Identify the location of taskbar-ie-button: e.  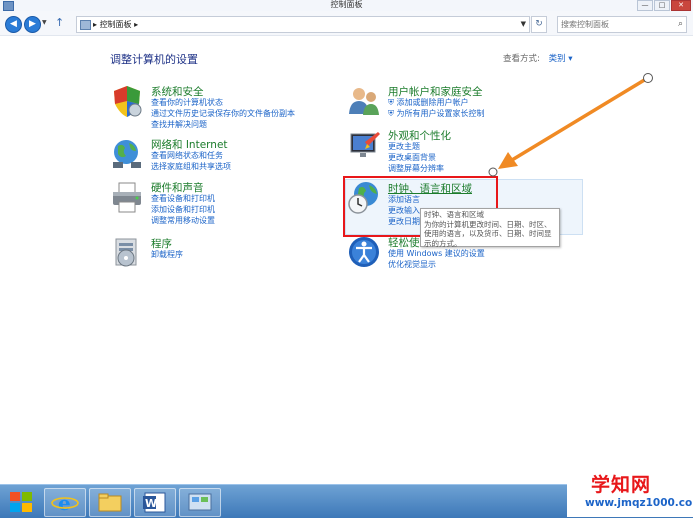
(65, 502).